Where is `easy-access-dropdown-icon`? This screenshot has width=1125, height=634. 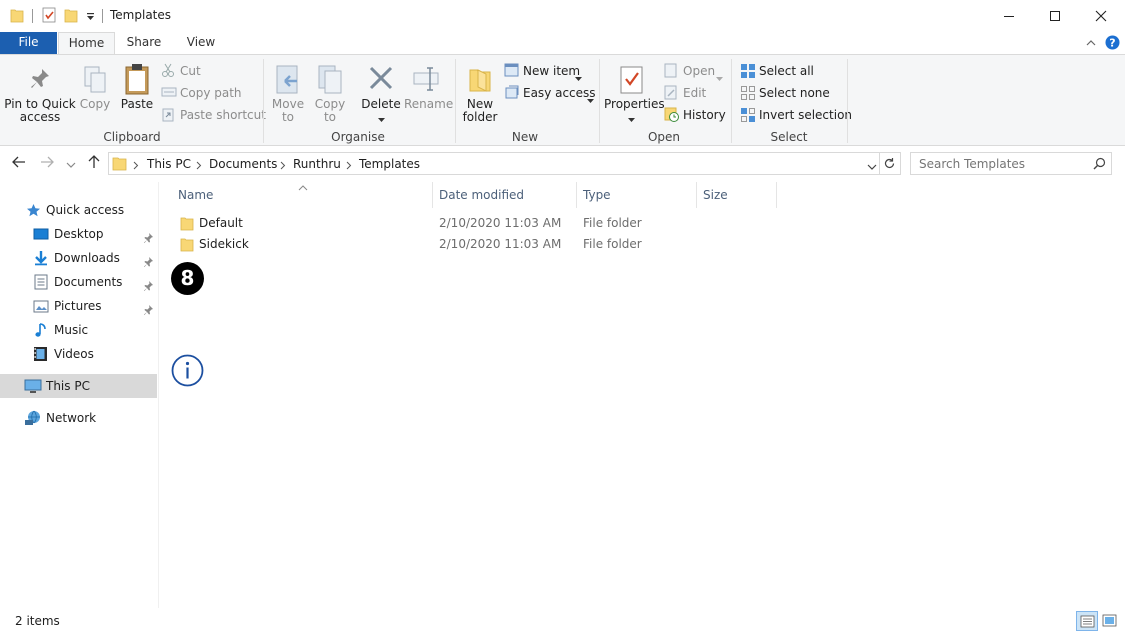
easy-access-dropdown-icon is located at coordinates (590, 100).